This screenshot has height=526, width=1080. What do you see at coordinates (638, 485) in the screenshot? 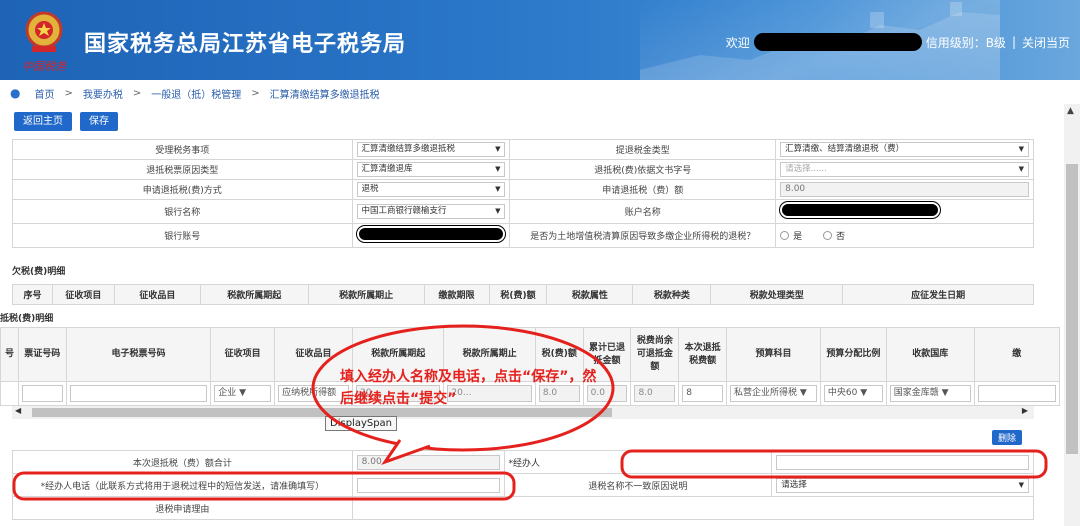
I see `field-label: 退税名称不一致原因说明` at bounding box center [638, 485].